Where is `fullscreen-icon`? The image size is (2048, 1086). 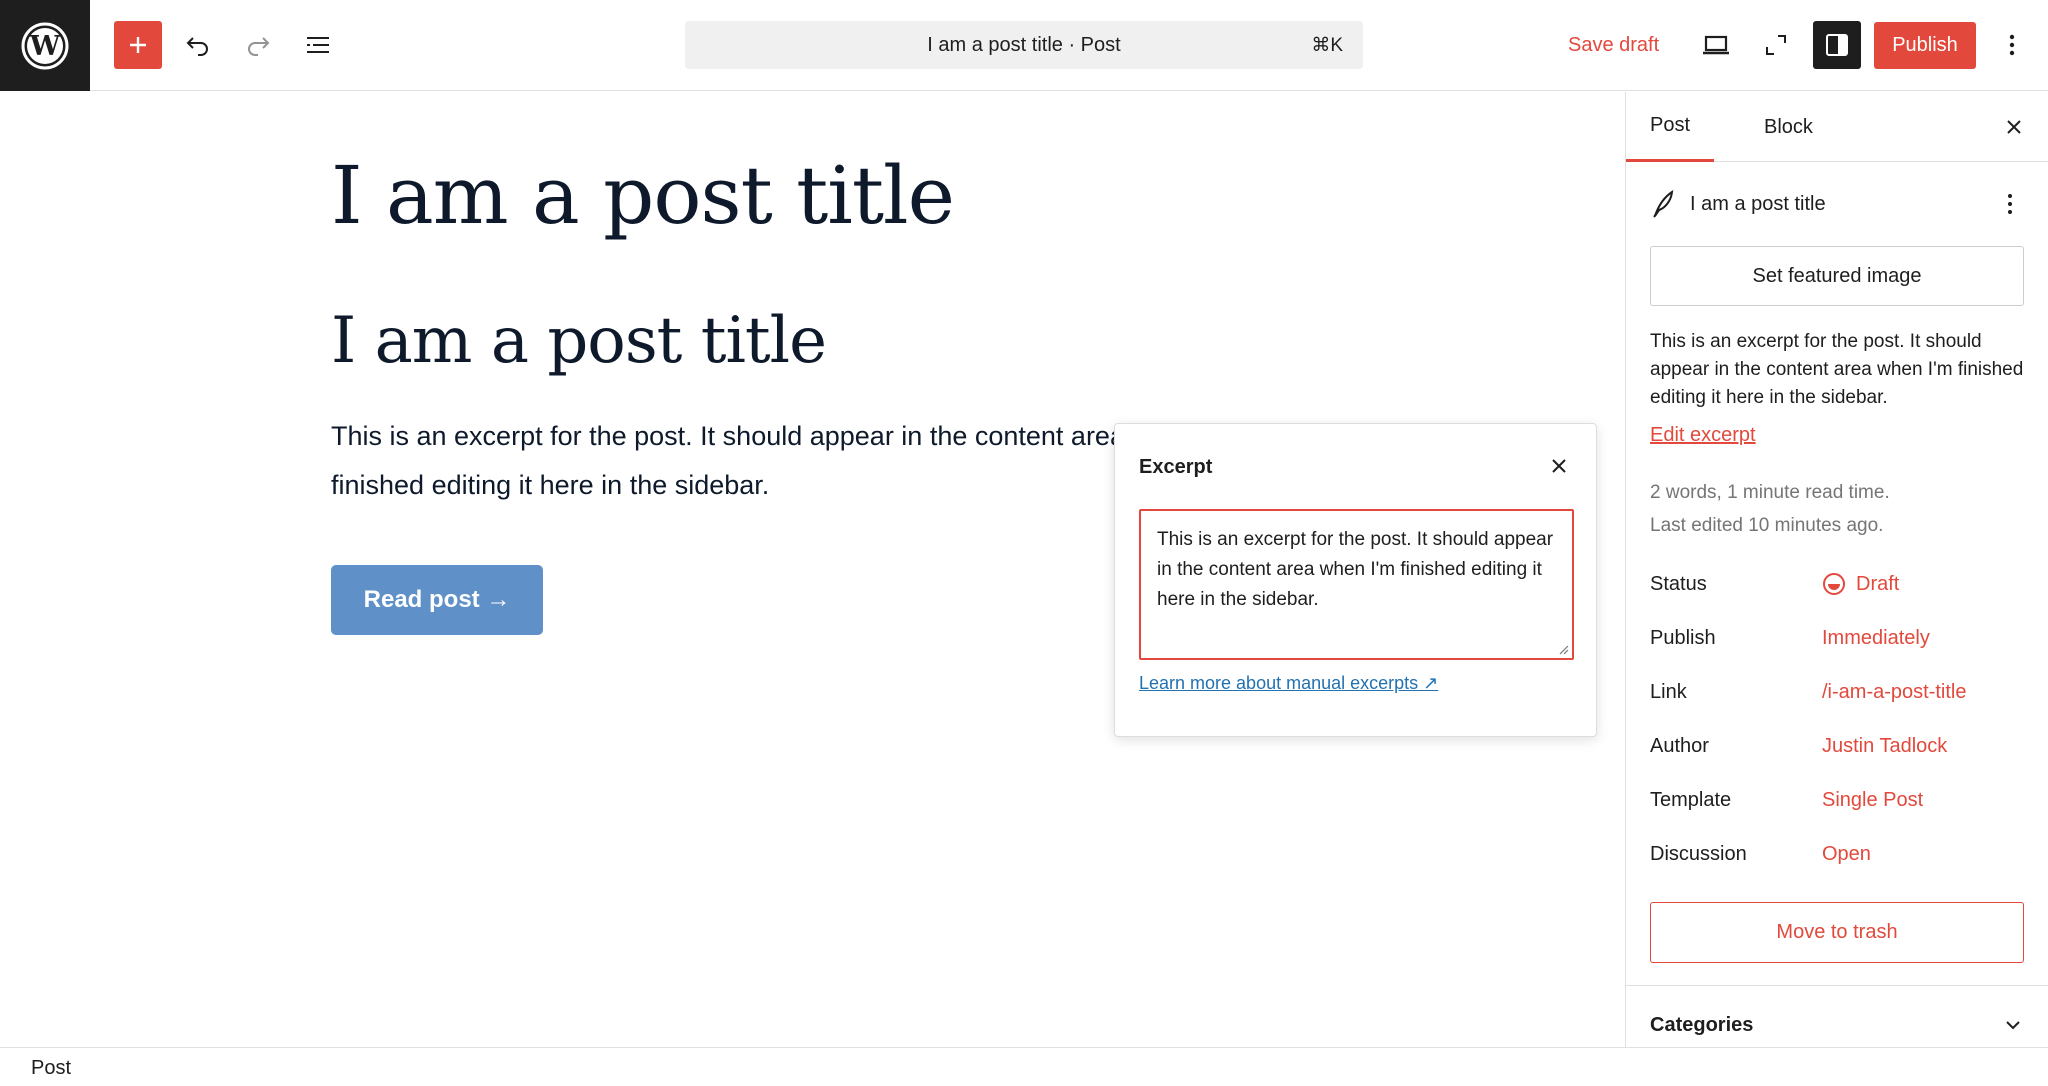
fullscreen-icon is located at coordinates (1776, 45).